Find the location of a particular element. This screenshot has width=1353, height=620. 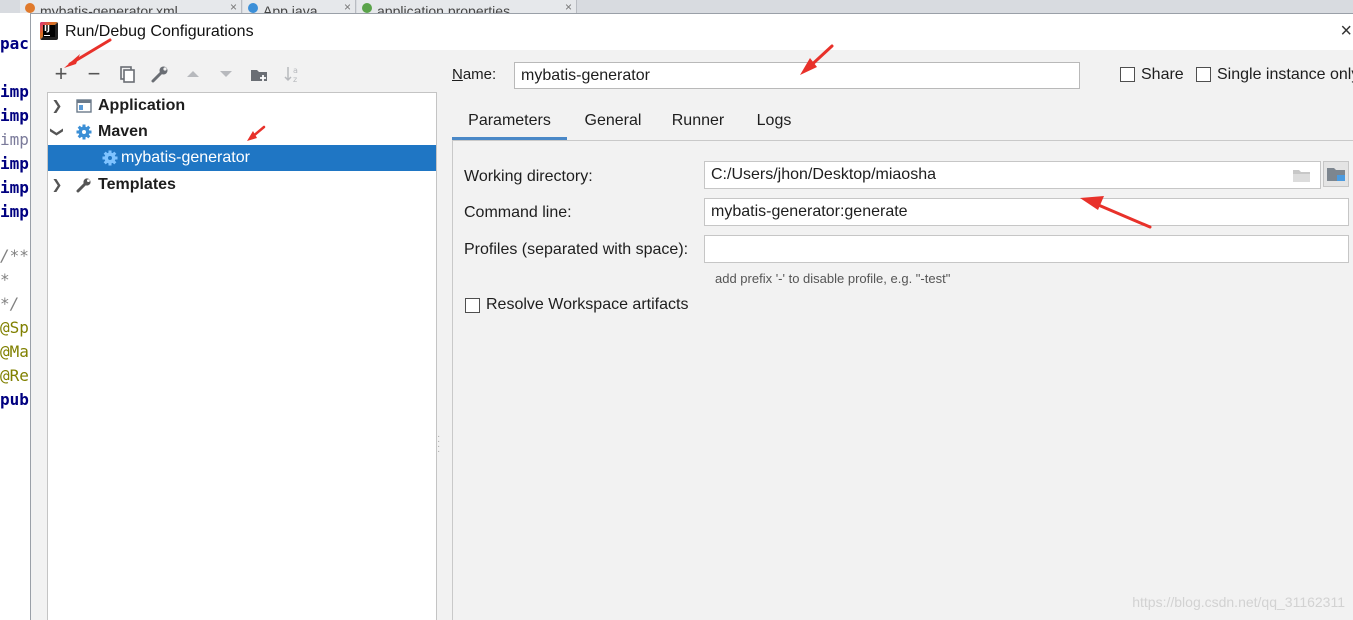

share-label: Share is located at coordinates (1162, 74).